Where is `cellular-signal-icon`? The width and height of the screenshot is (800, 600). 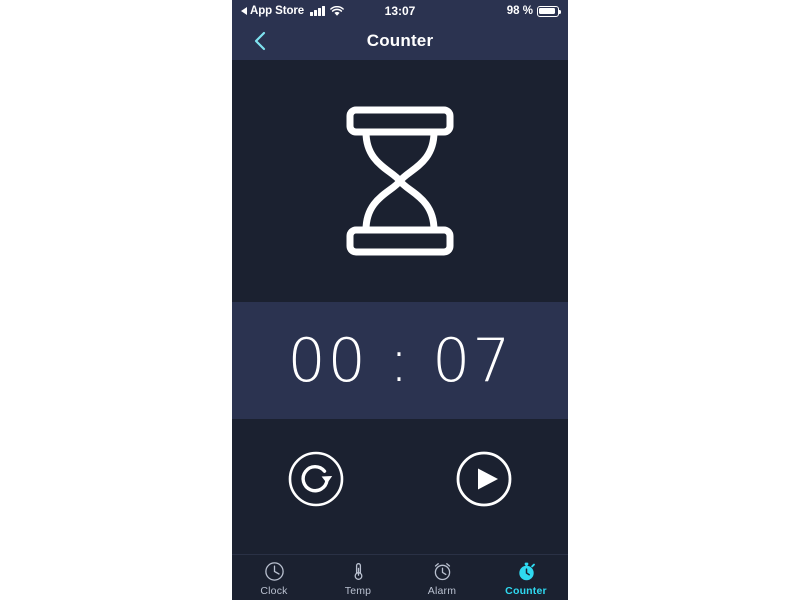
cellular-signal-icon is located at coordinates (317, 11).